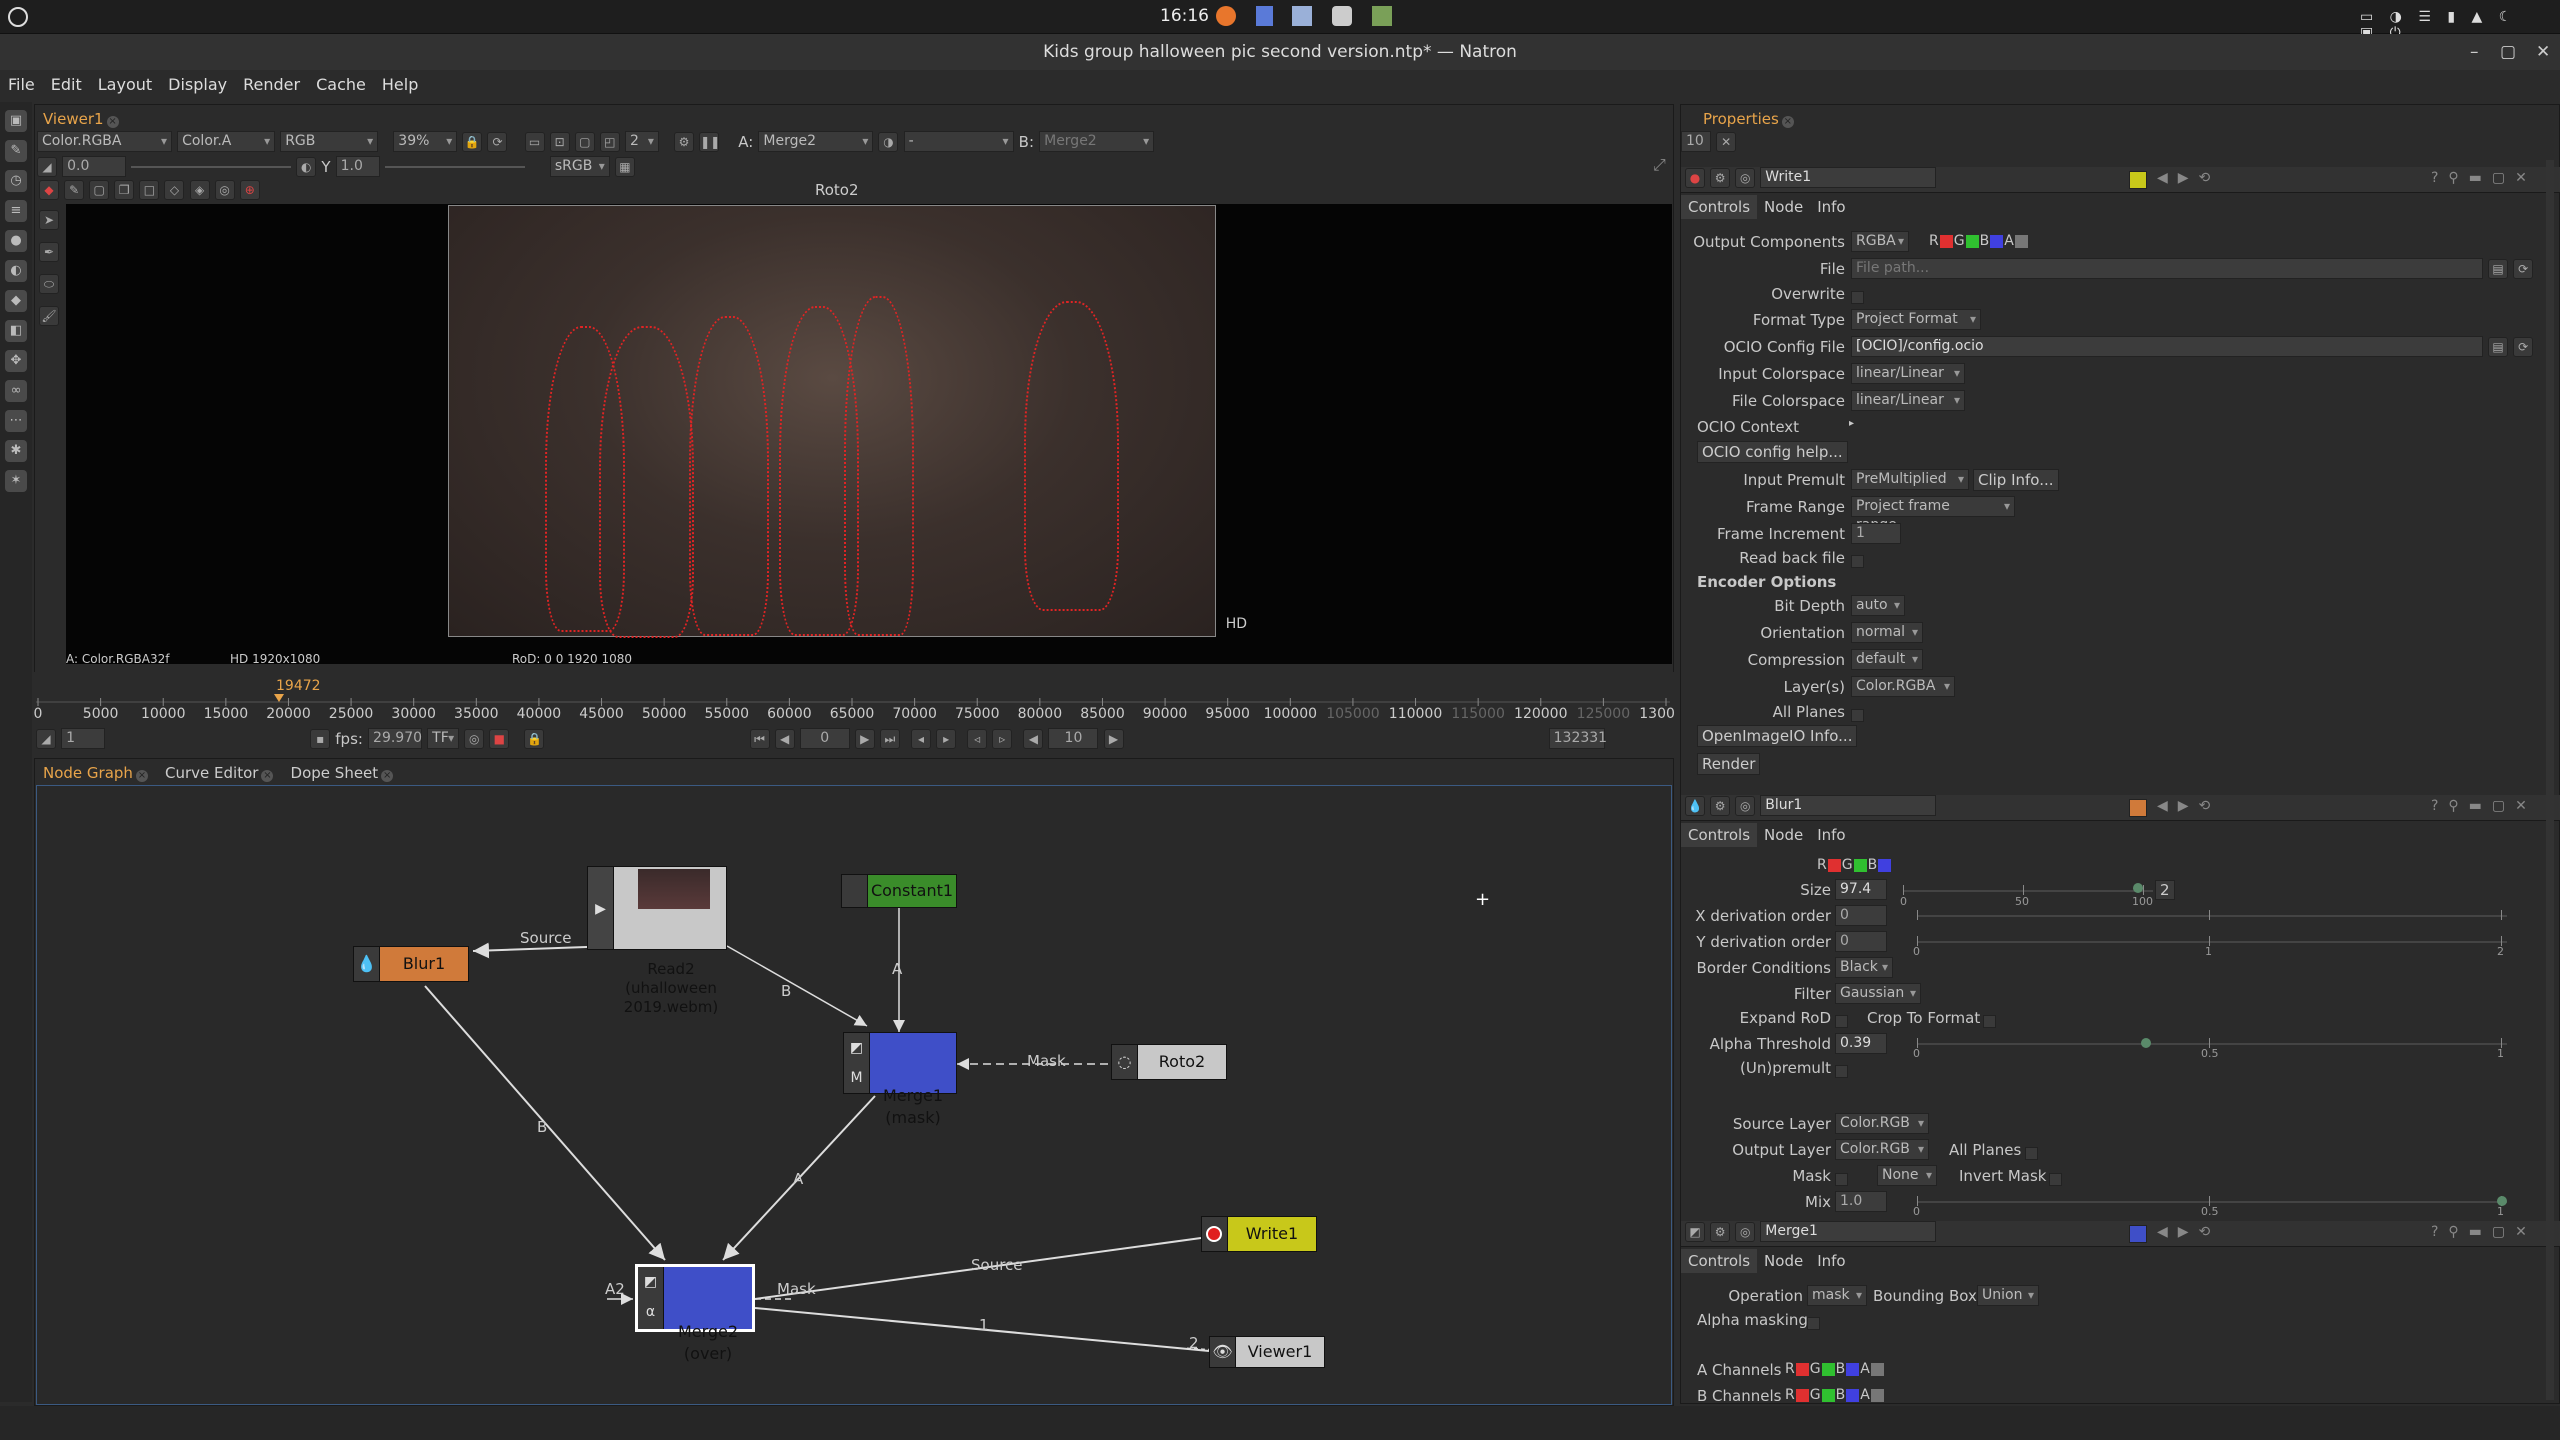 The image size is (2560, 1440). I want to click on region-icon: ▢, so click(584, 141).